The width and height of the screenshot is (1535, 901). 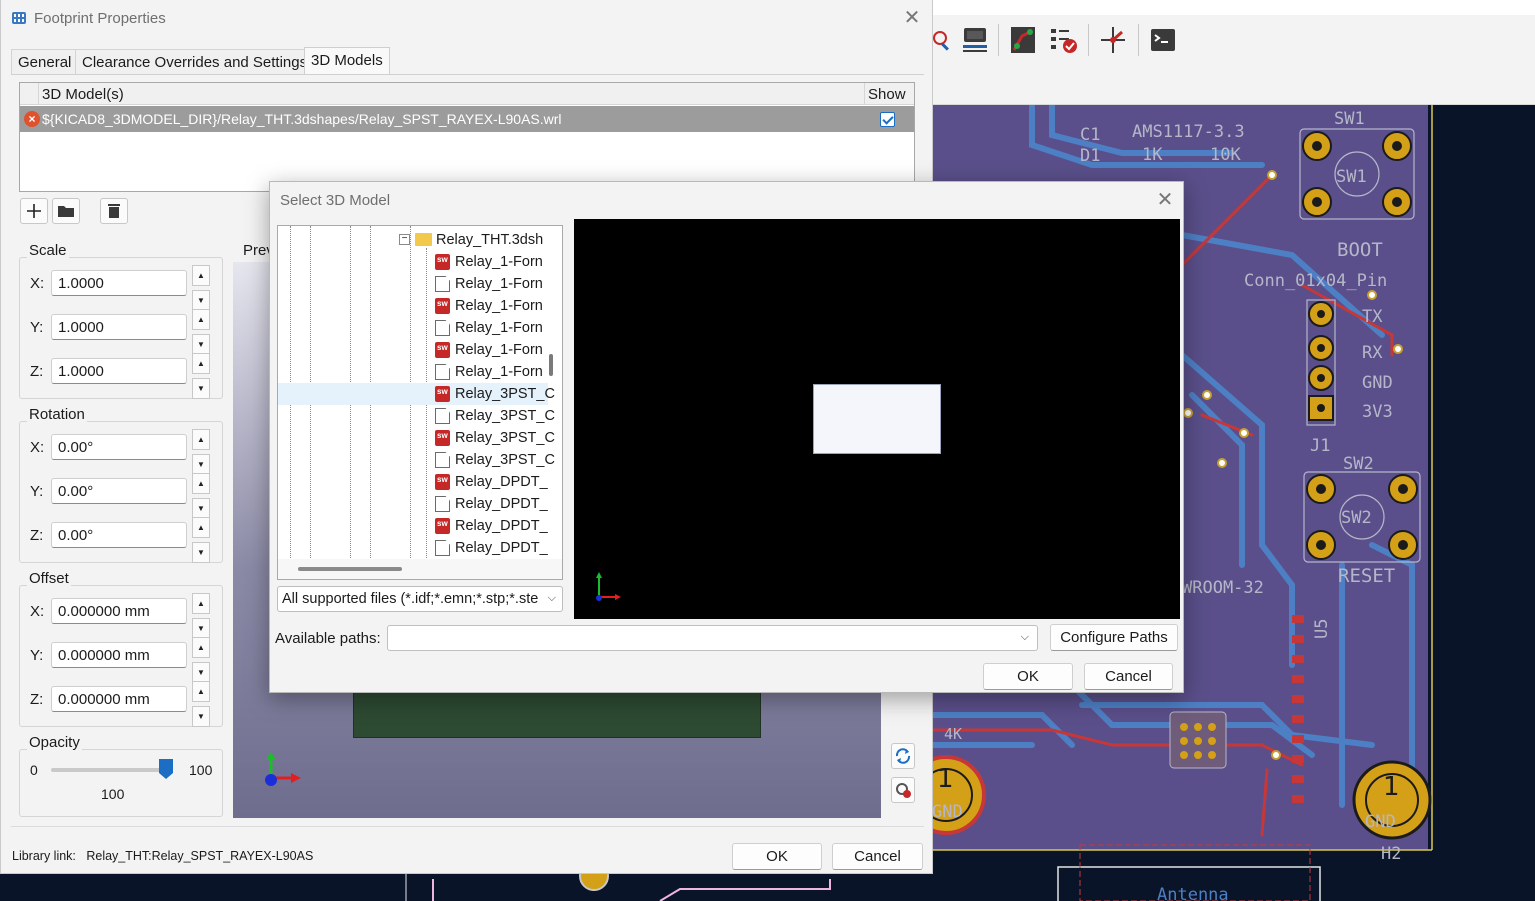 What do you see at coordinates (1391, 854) in the screenshot?
I see `silk-h2: H2` at bounding box center [1391, 854].